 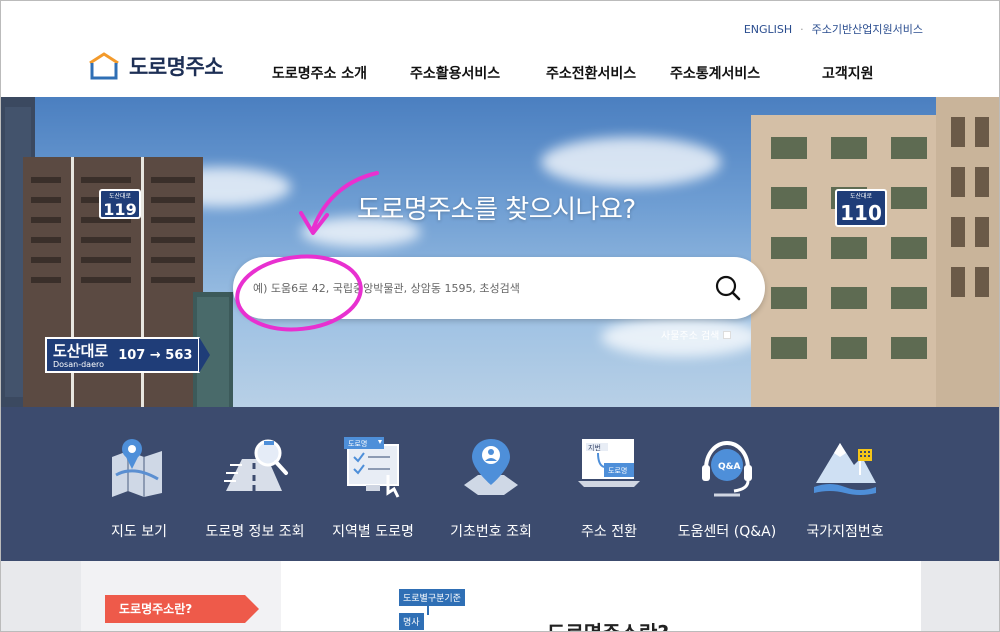 What do you see at coordinates (715, 73) in the screenshot?
I see `nav-statistics: 주소통계서비스` at bounding box center [715, 73].